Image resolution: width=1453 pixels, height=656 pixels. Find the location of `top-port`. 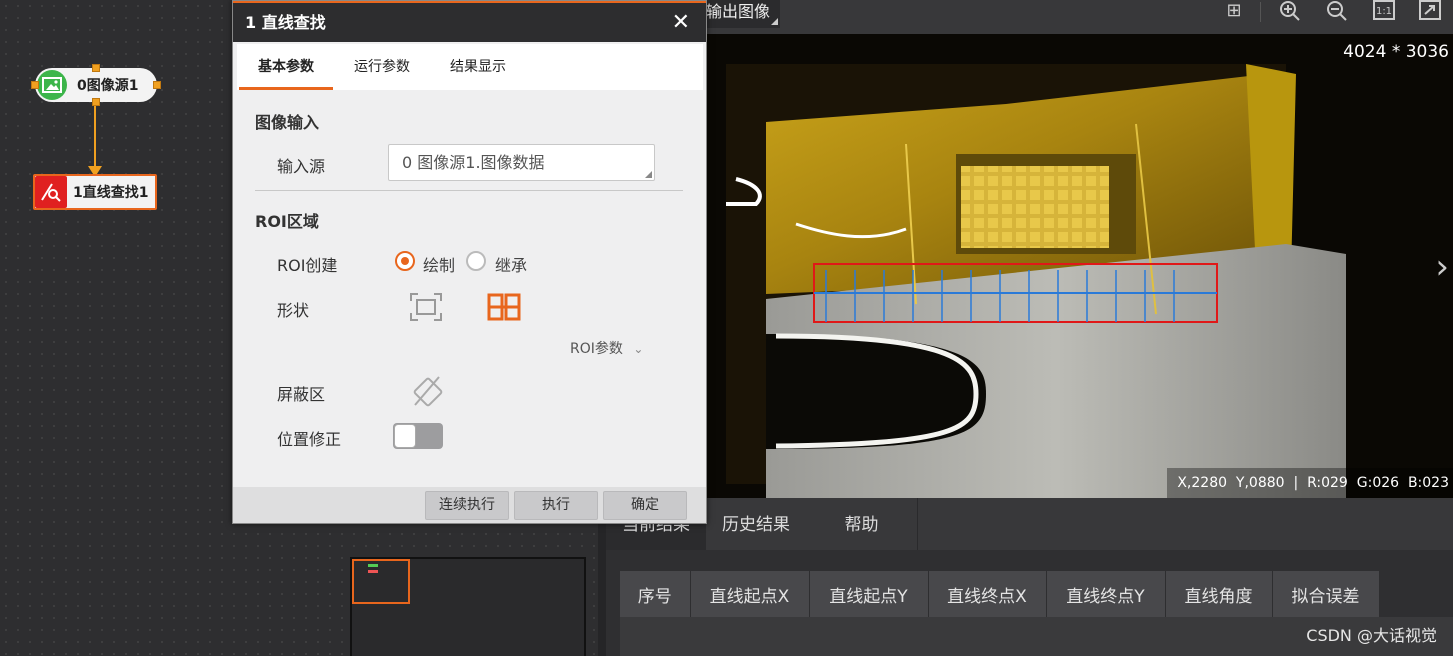

top-port is located at coordinates (96, 68).